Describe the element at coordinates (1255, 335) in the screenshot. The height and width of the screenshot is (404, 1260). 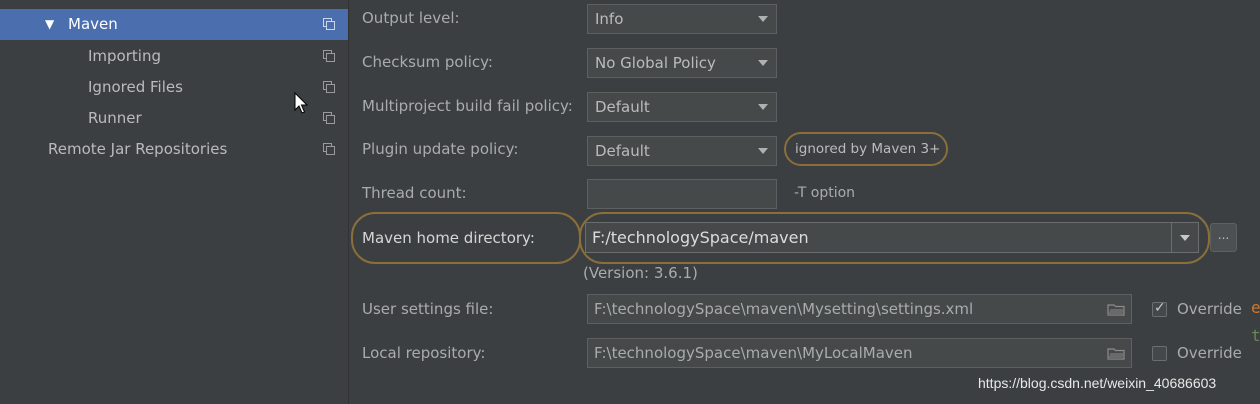
I see `background-editor-fragment: t` at that location.